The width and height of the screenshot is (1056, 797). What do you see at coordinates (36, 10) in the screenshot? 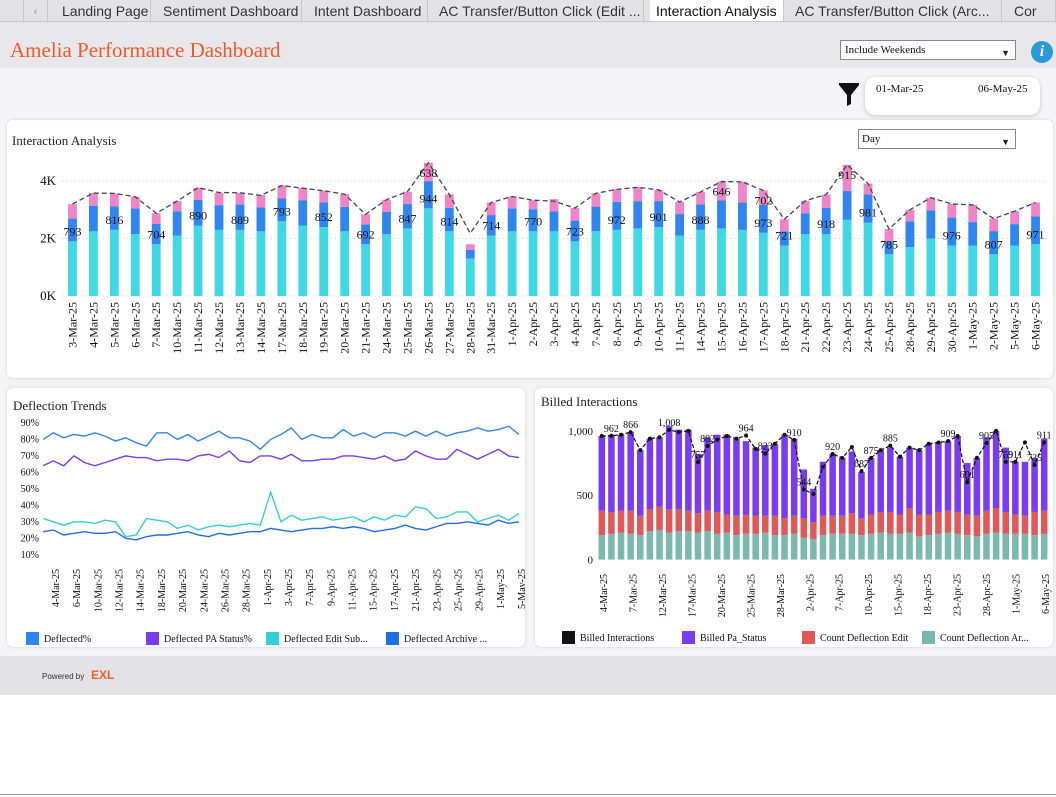
I see `chevron-left-icon: ‹` at bounding box center [36, 10].